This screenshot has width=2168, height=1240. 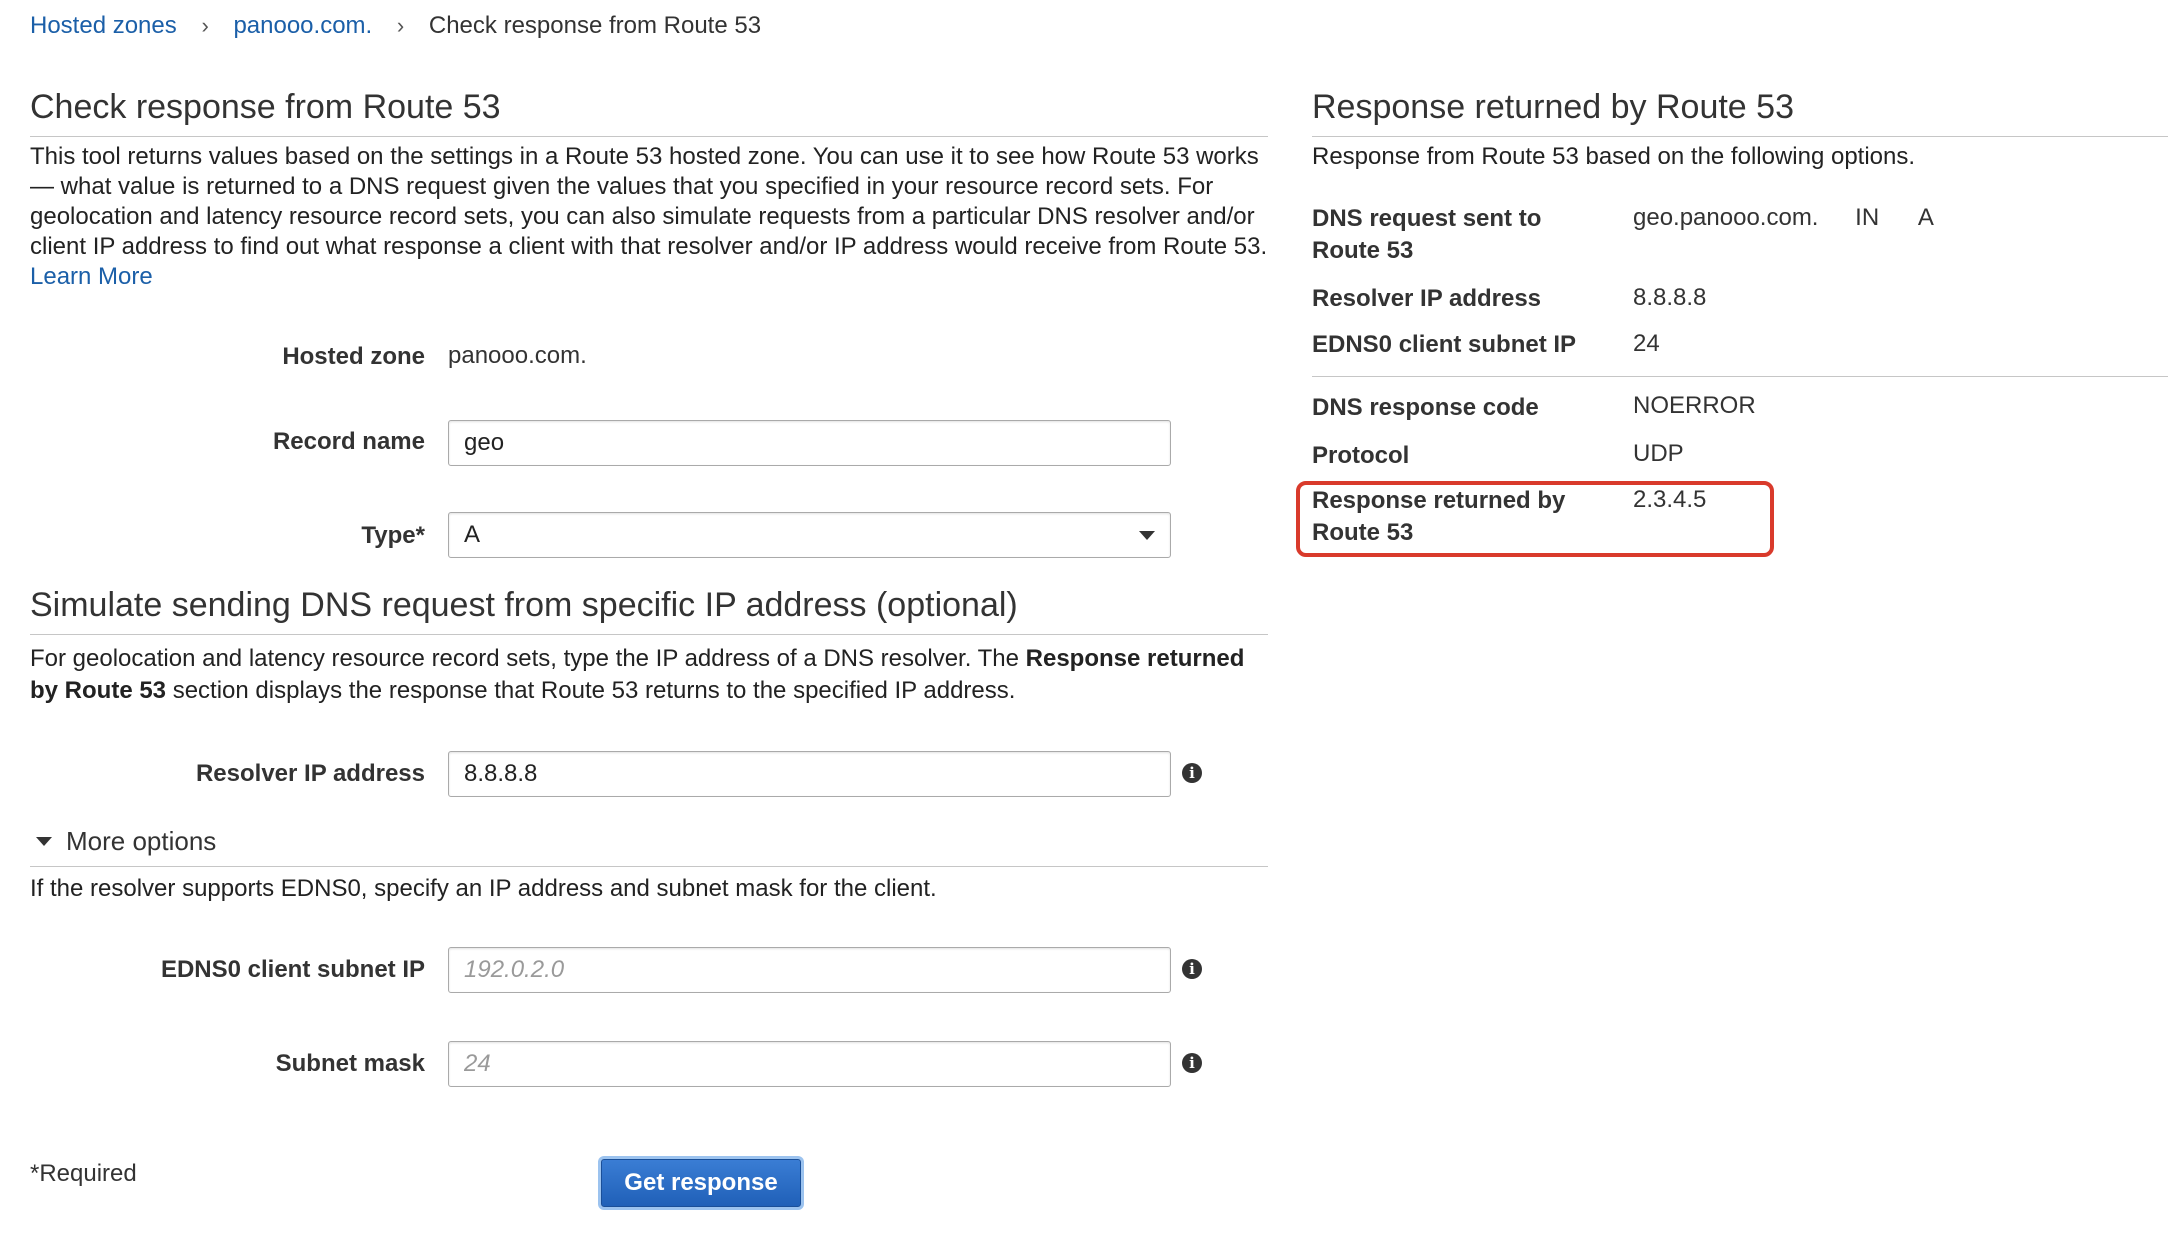 What do you see at coordinates (1670, 499) in the screenshot?
I see `returned-value: 2.3.4.5` at bounding box center [1670, 499].